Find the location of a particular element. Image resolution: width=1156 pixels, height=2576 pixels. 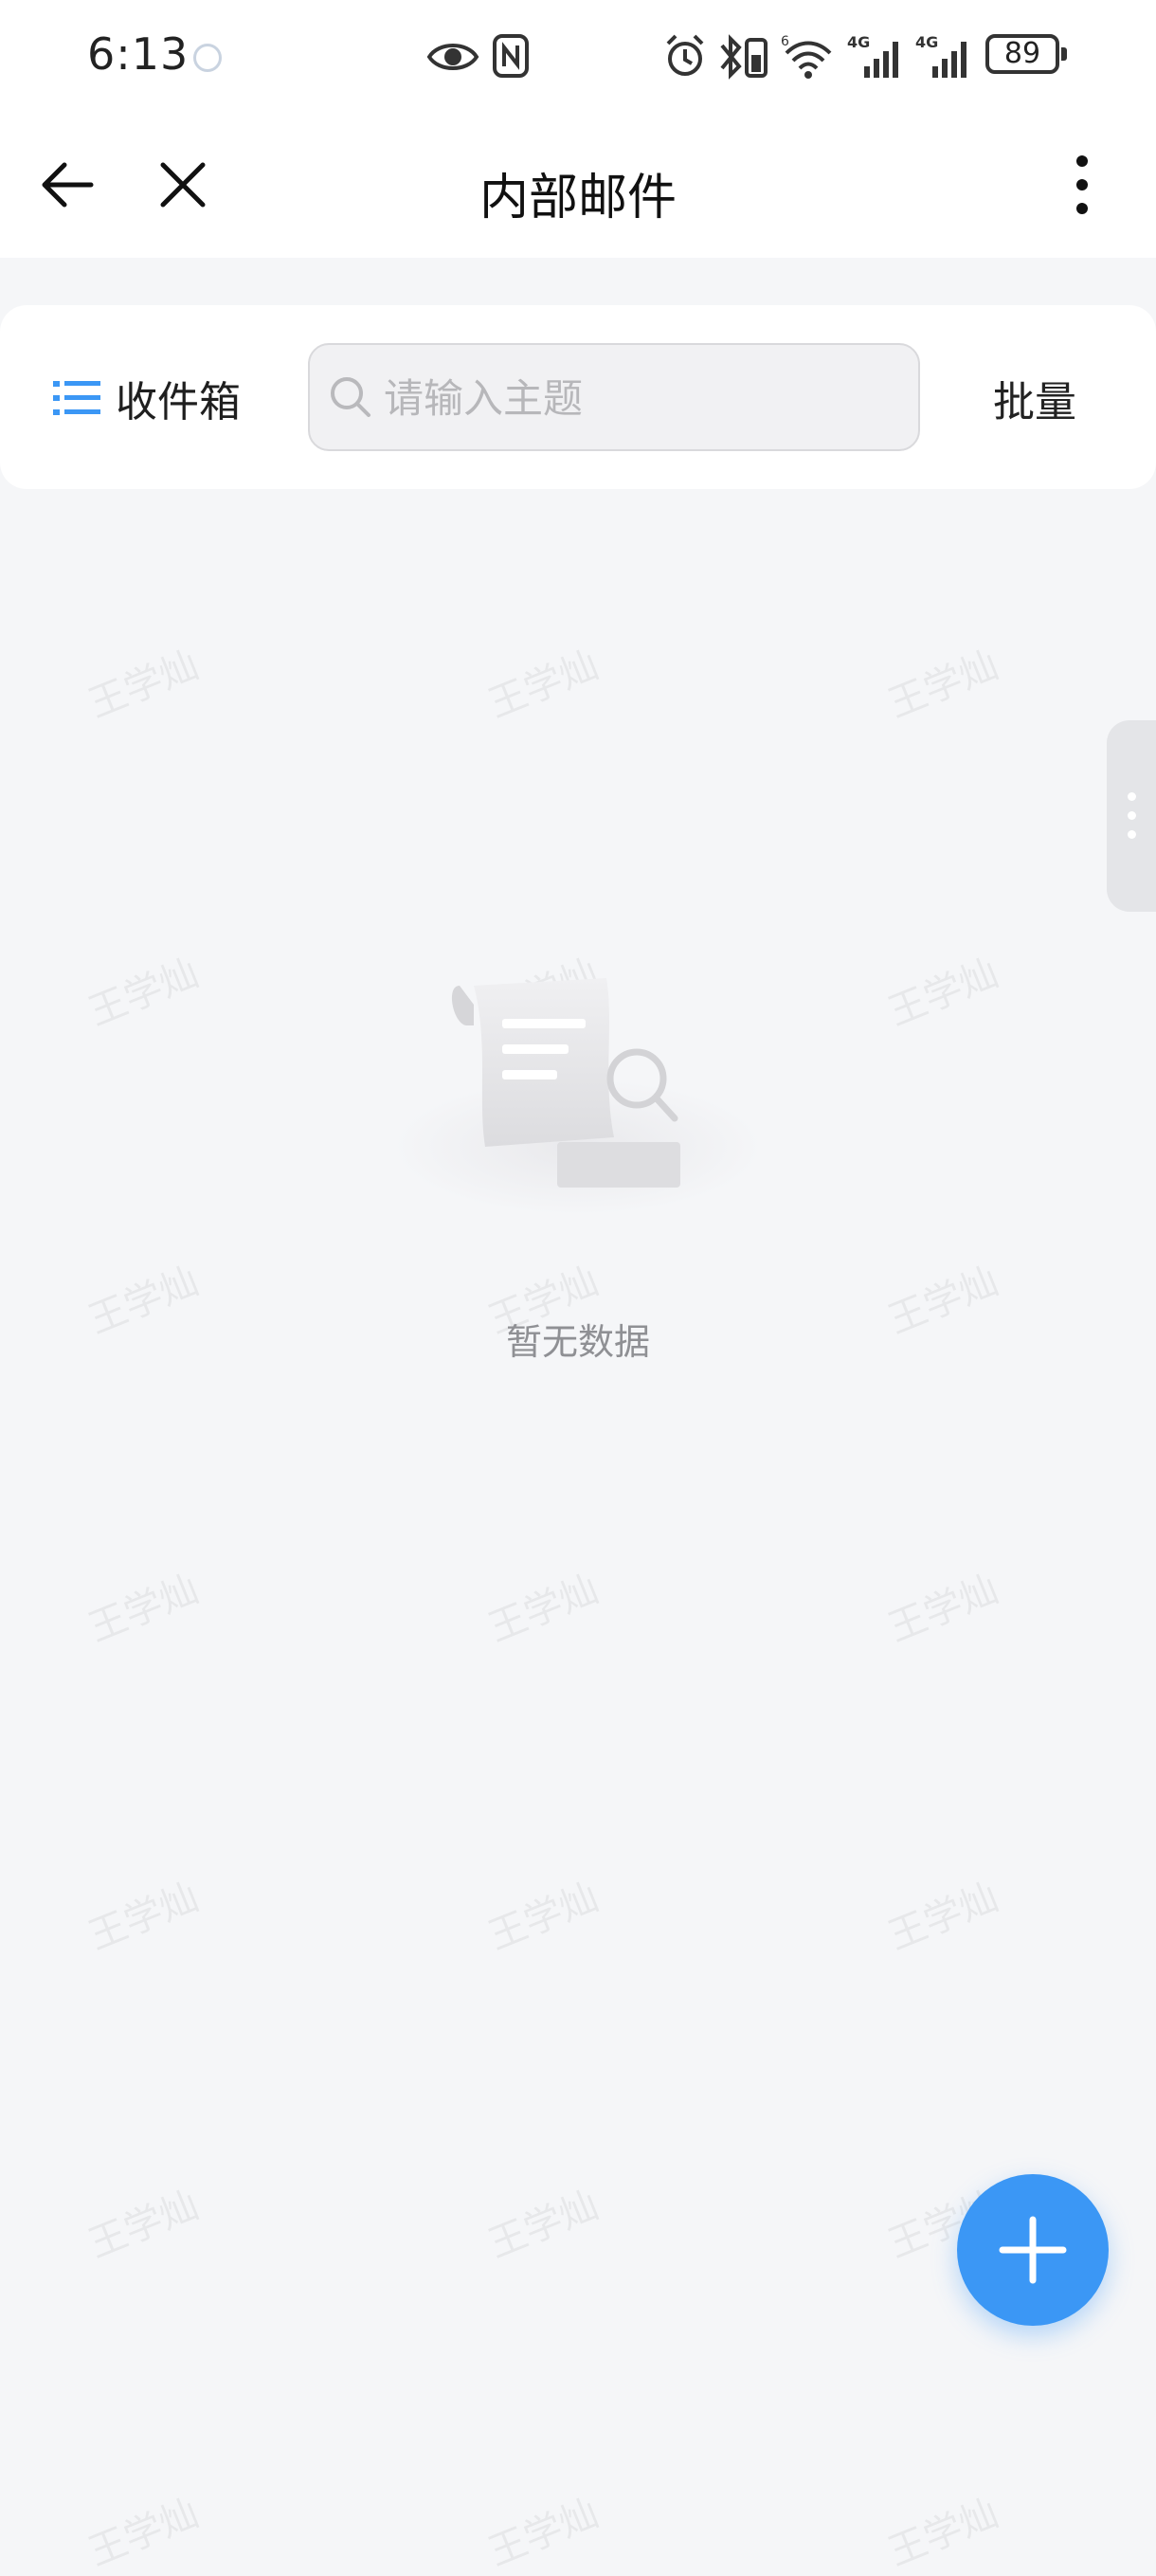

search-box is located at coordinates (614, 397).